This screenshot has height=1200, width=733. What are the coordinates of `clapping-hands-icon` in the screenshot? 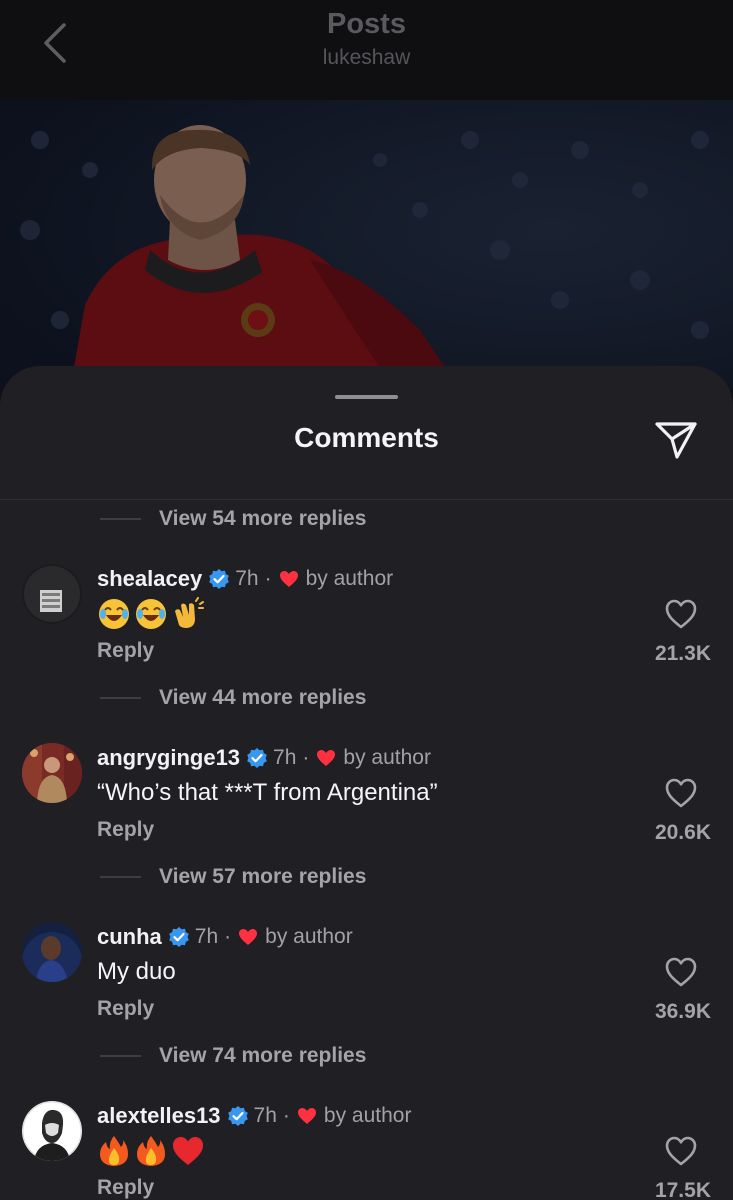 It's located at (189, 612).